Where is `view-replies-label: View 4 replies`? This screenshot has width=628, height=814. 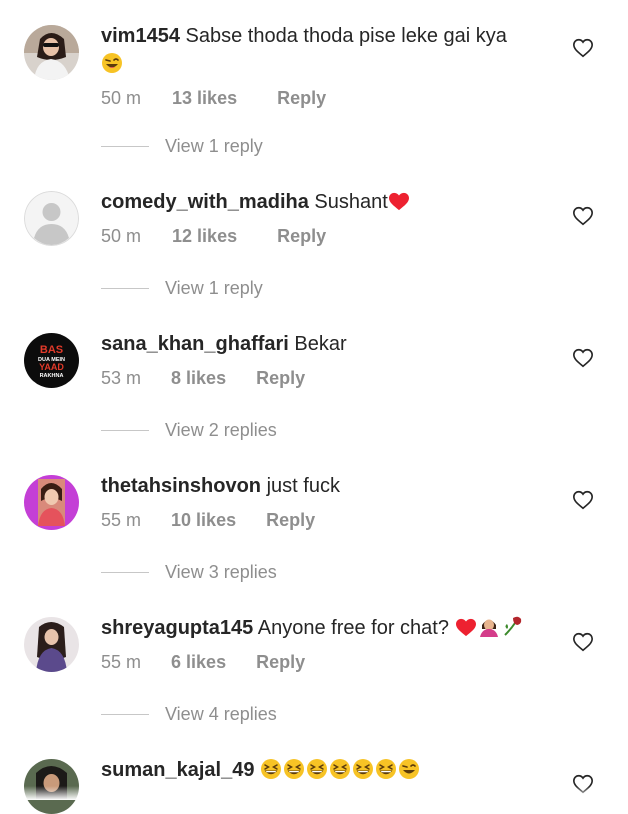 view-replies-label: View 4 replies is located at coordinates (221, 714).